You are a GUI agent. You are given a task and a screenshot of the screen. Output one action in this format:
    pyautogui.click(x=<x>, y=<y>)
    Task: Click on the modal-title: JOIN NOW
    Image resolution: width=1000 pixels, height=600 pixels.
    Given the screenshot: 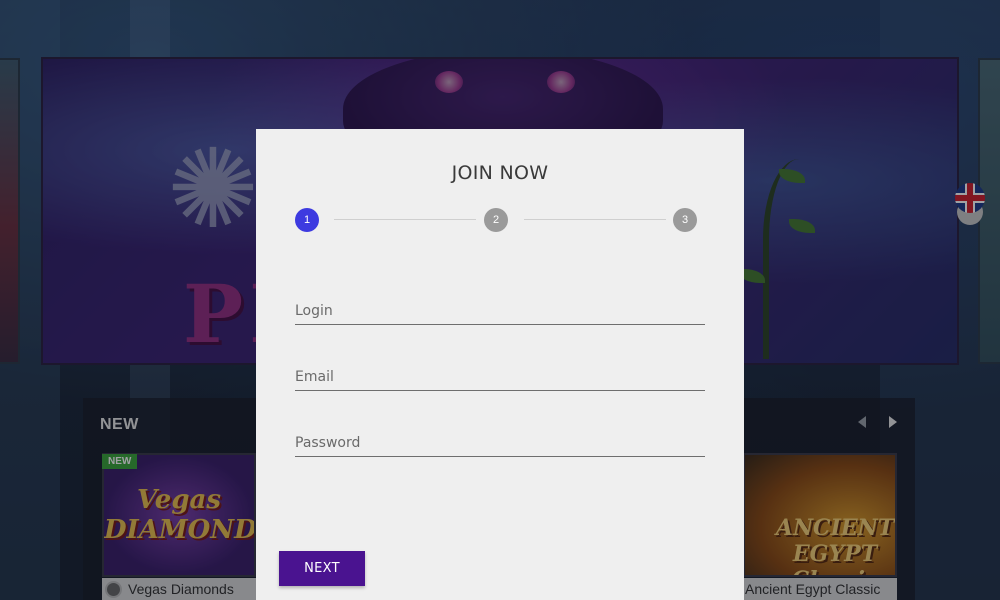 What is the action you would take?
    pyautogui.click(x=500, y=173)
    